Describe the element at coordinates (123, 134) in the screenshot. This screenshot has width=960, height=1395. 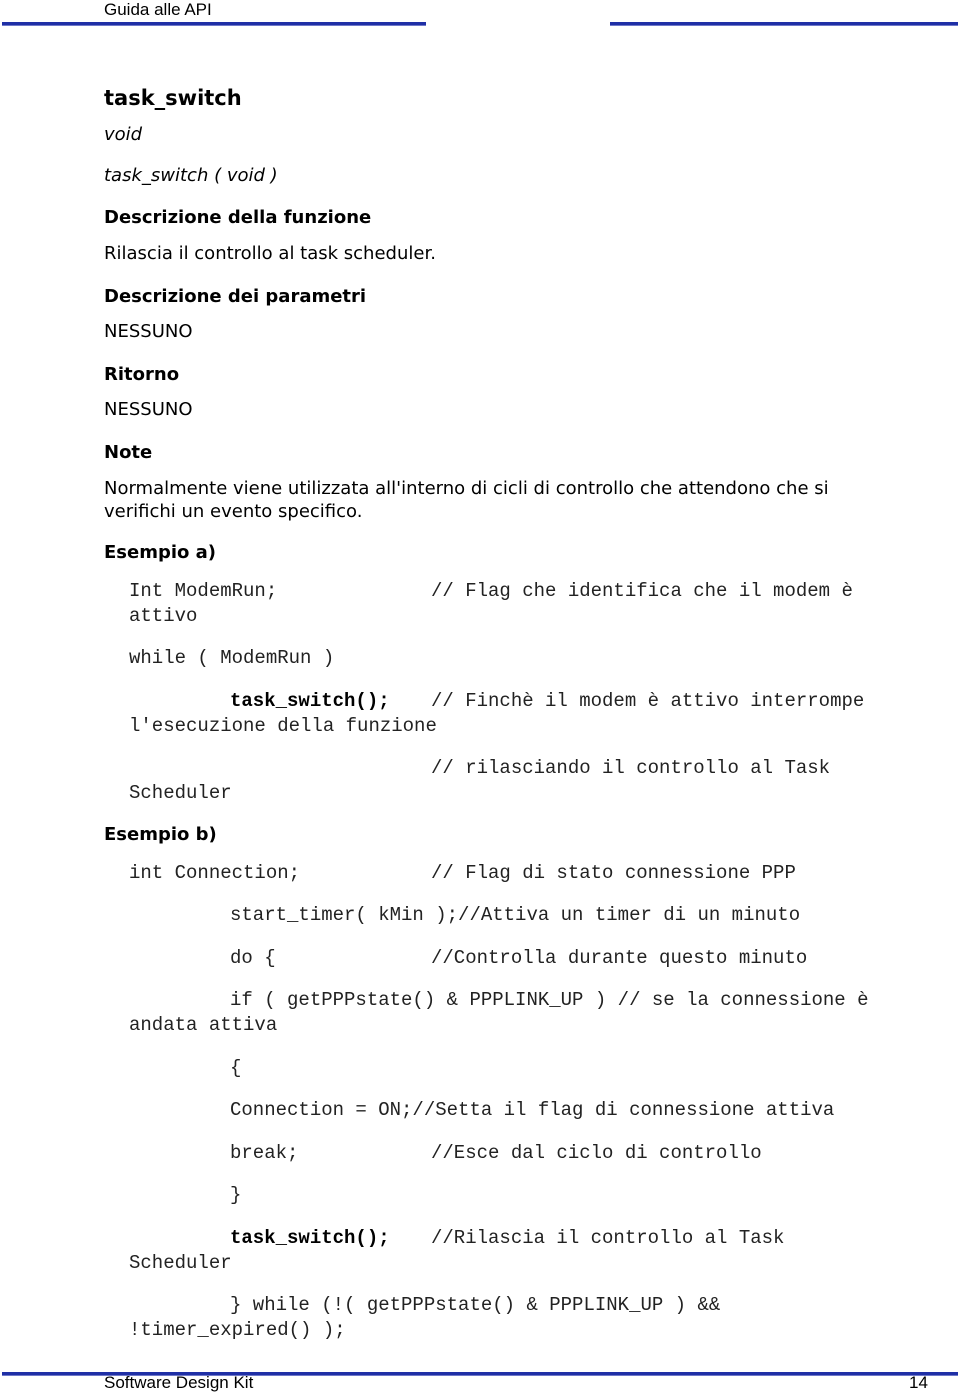
I see `function-return-type: void` at that location.